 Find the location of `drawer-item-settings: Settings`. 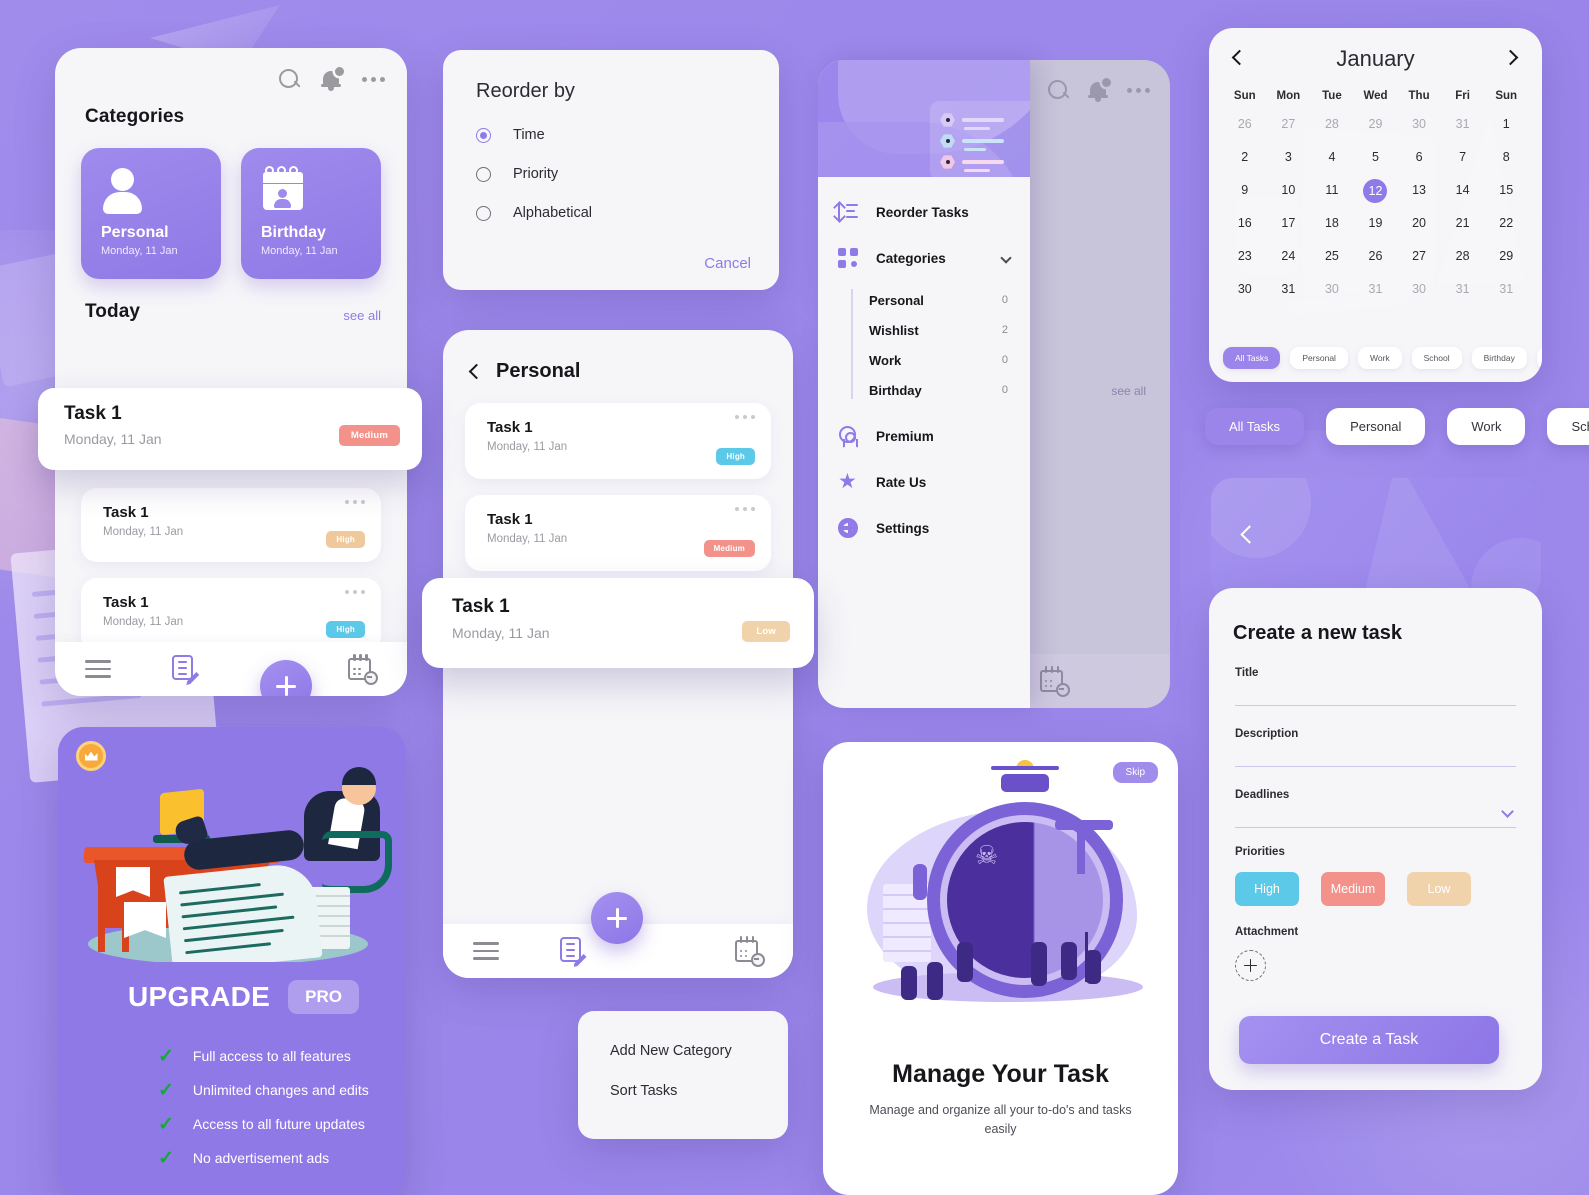

drawer-item-settings: Settings is located at coordinates (924, 528).